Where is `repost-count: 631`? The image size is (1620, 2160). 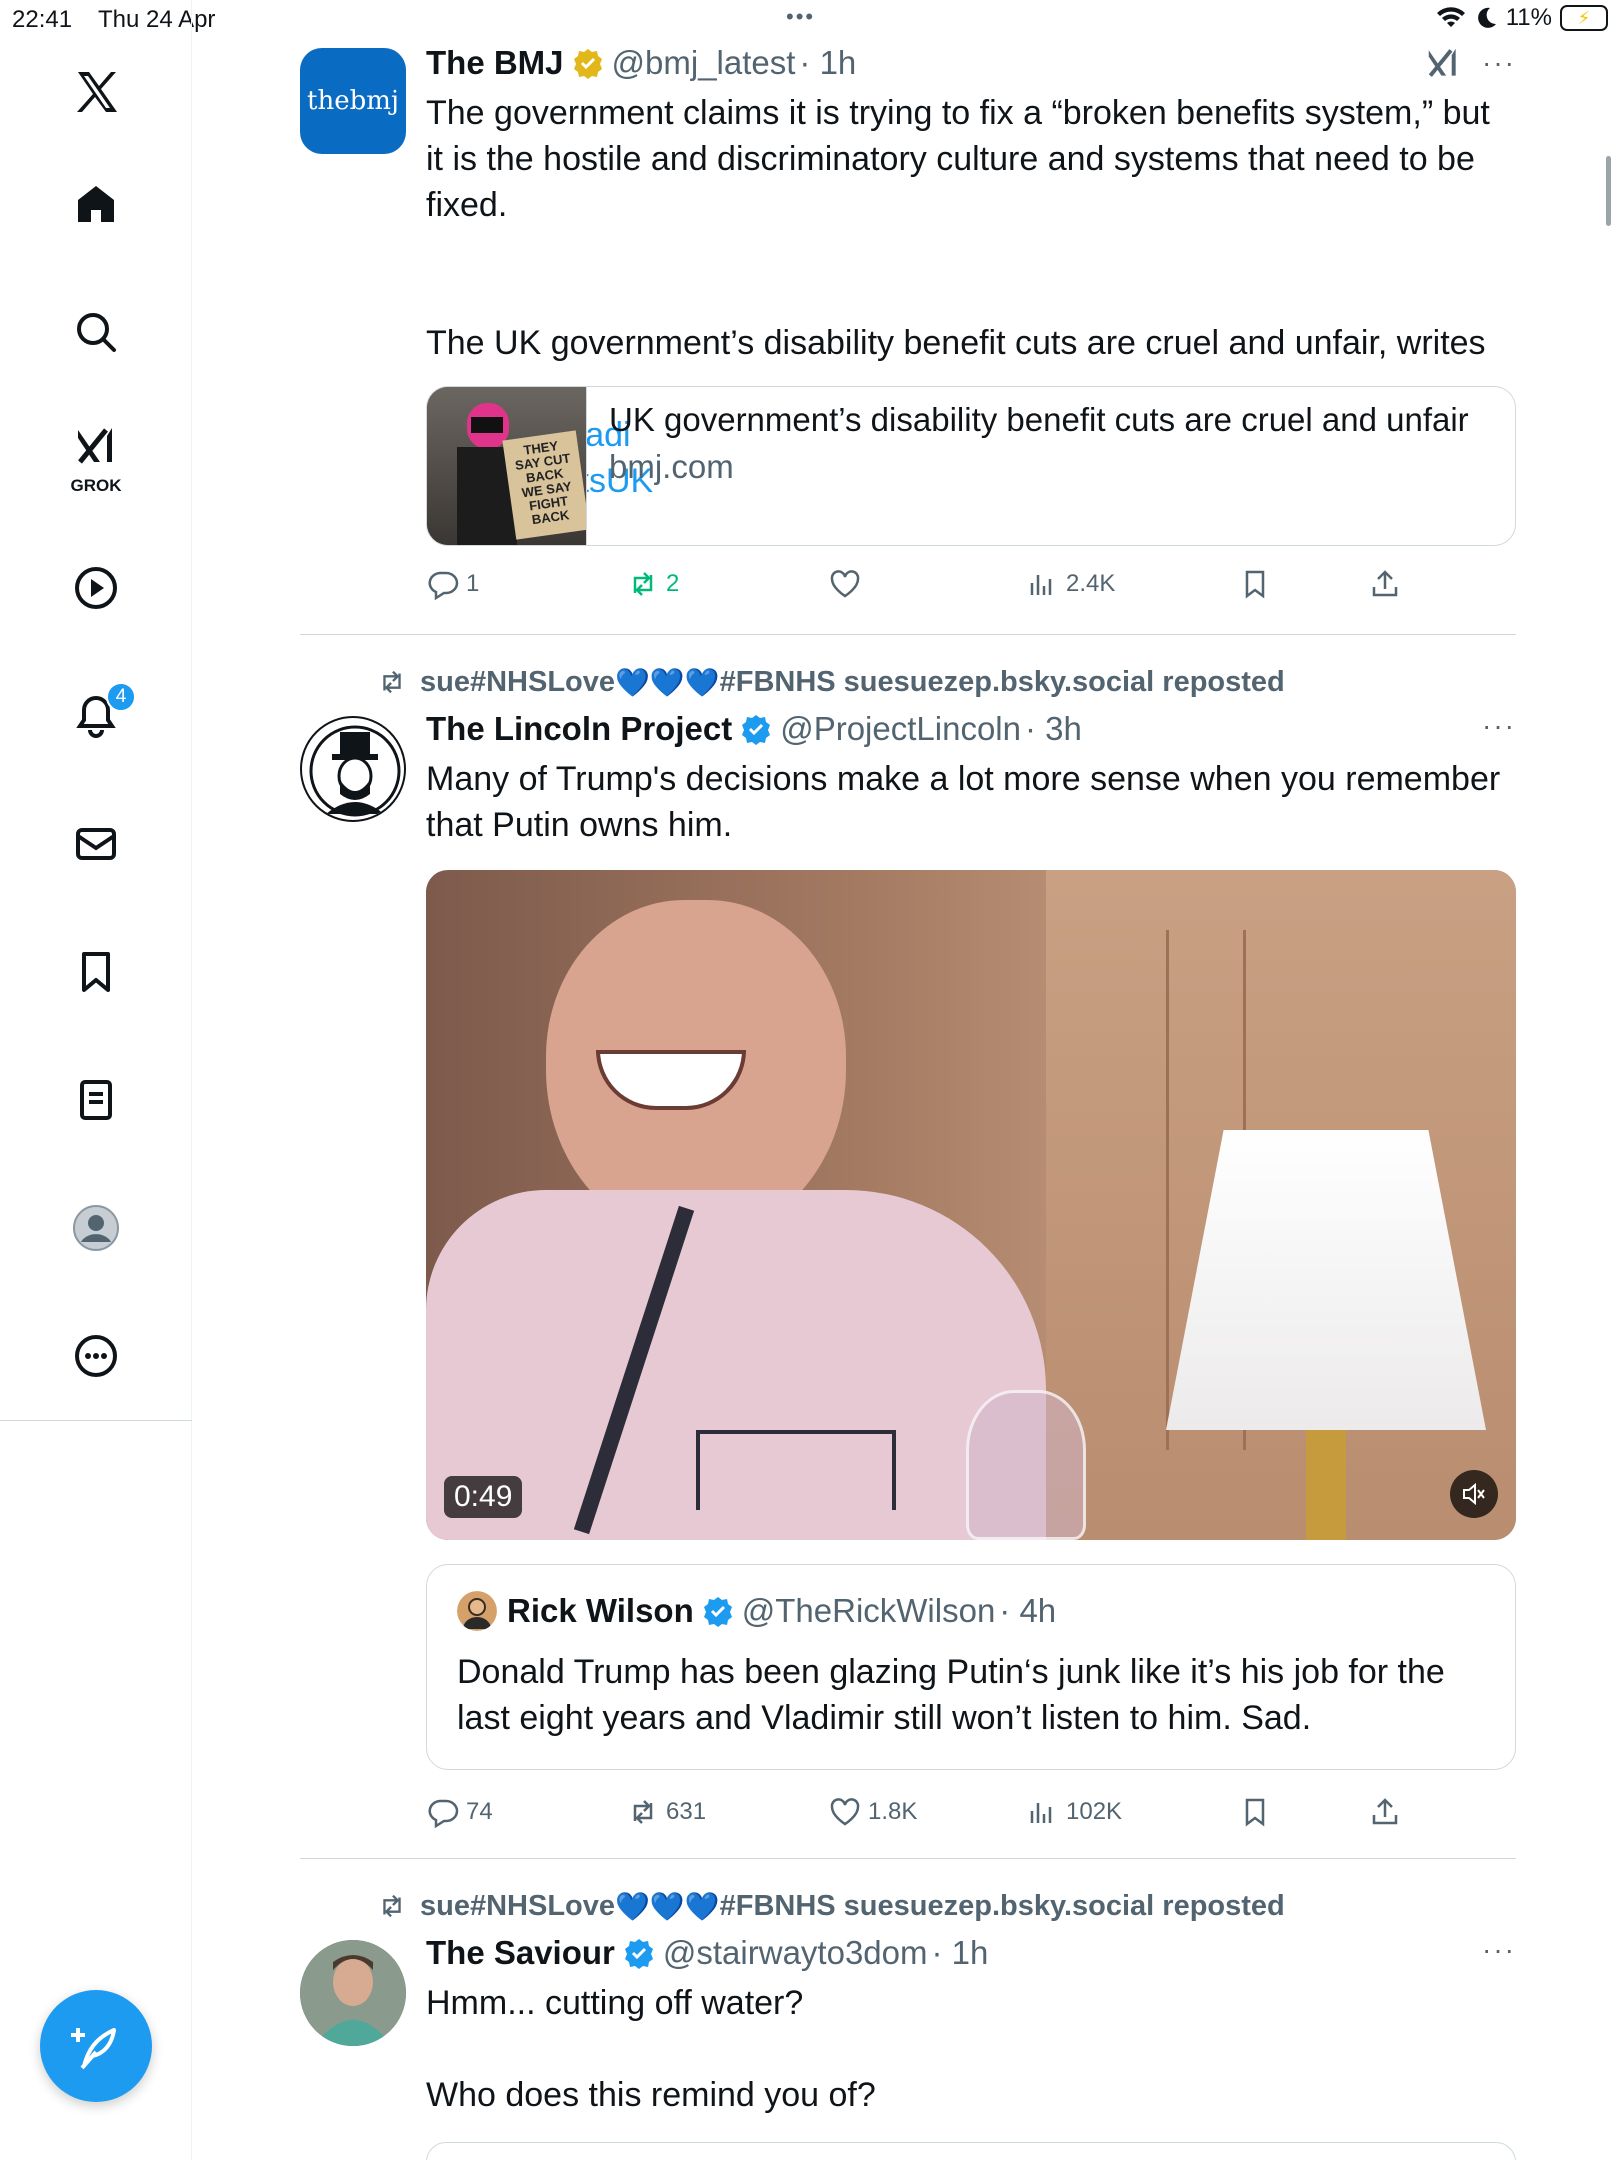 repost-count: 631 is located at coordinates (686, 1811).